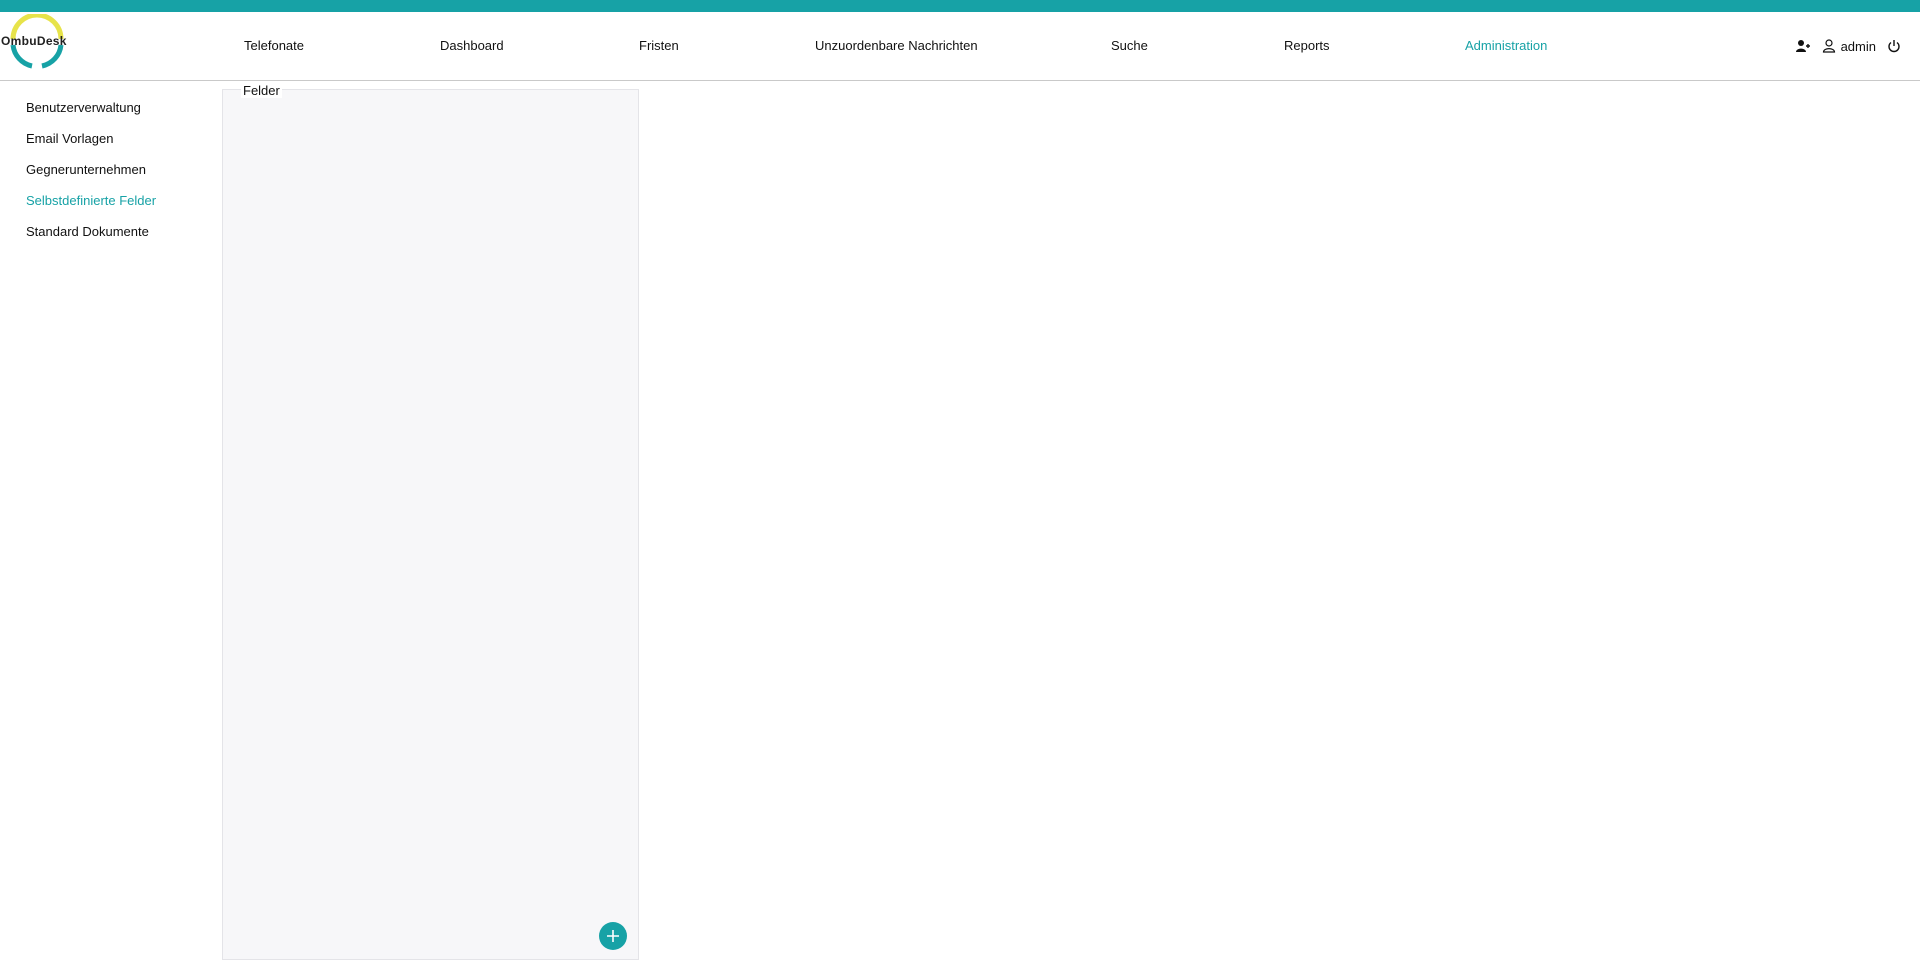 This screenshot has width=1920, height=960. I want to click on user-area: admin, so click(1848, 46).